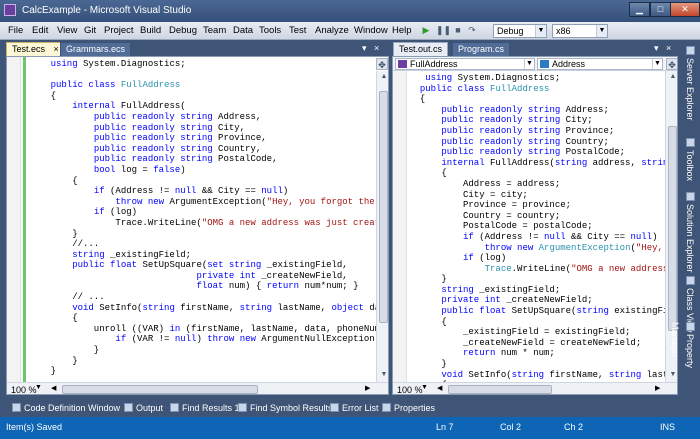 The height and width of the screenshot is (439, 700). What do you see at coordinates (367, 388) in the screenshot?
I see `scroll-right-icon: ▶` at bounding box center [367, 388].